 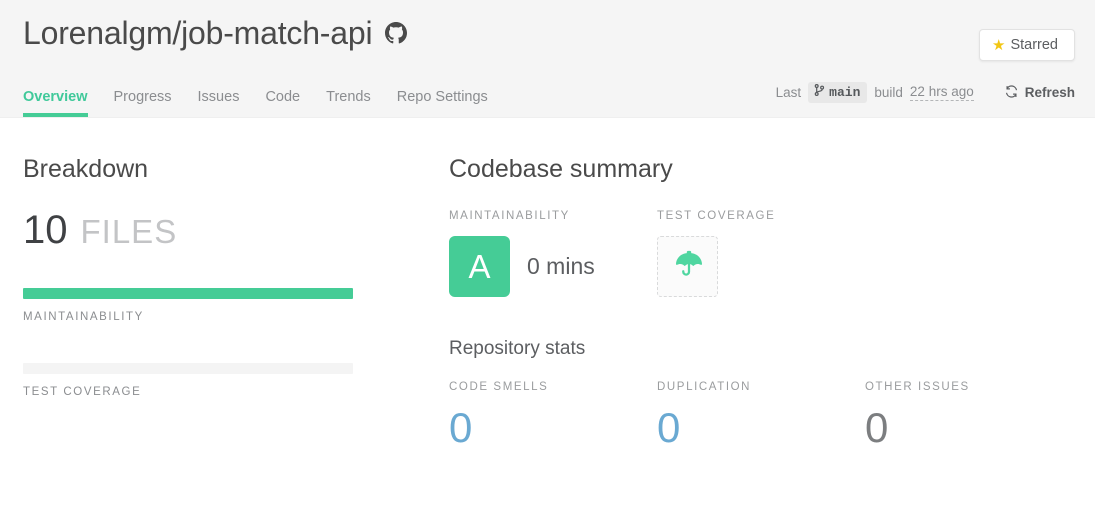 What do you see at coordinates (82, 391) in the screenshot?
I see `test-coverage-bar-label: TEST COVERAGE` at bounding box center [82, 391].